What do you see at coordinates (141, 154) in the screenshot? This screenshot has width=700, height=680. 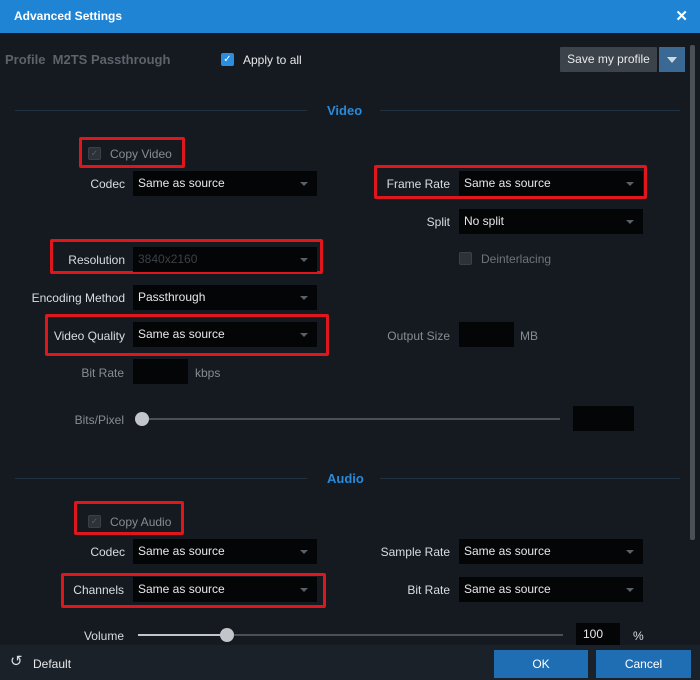 I see `copy-video-label: Copy Video` at bounding box center [141, 154].